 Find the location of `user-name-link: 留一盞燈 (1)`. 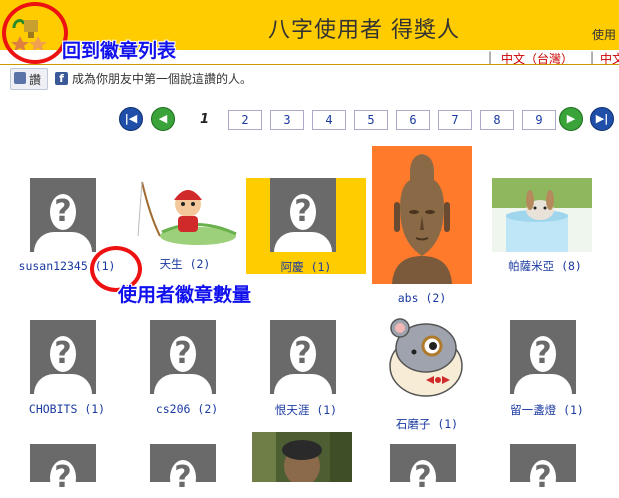

user-name-link: 留一盞燈 (1) is located at coordinates (547, 410).